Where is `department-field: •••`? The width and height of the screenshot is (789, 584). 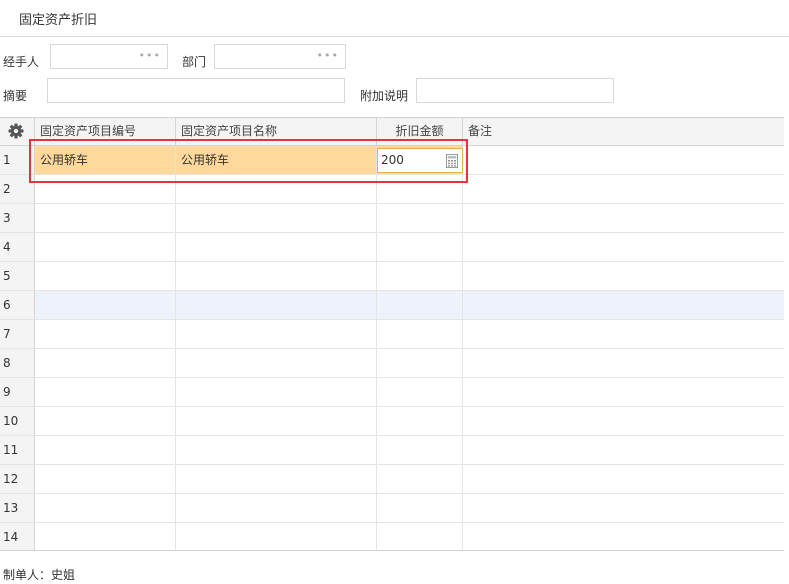
department-field: ••• is located at coordinates (280, 56).